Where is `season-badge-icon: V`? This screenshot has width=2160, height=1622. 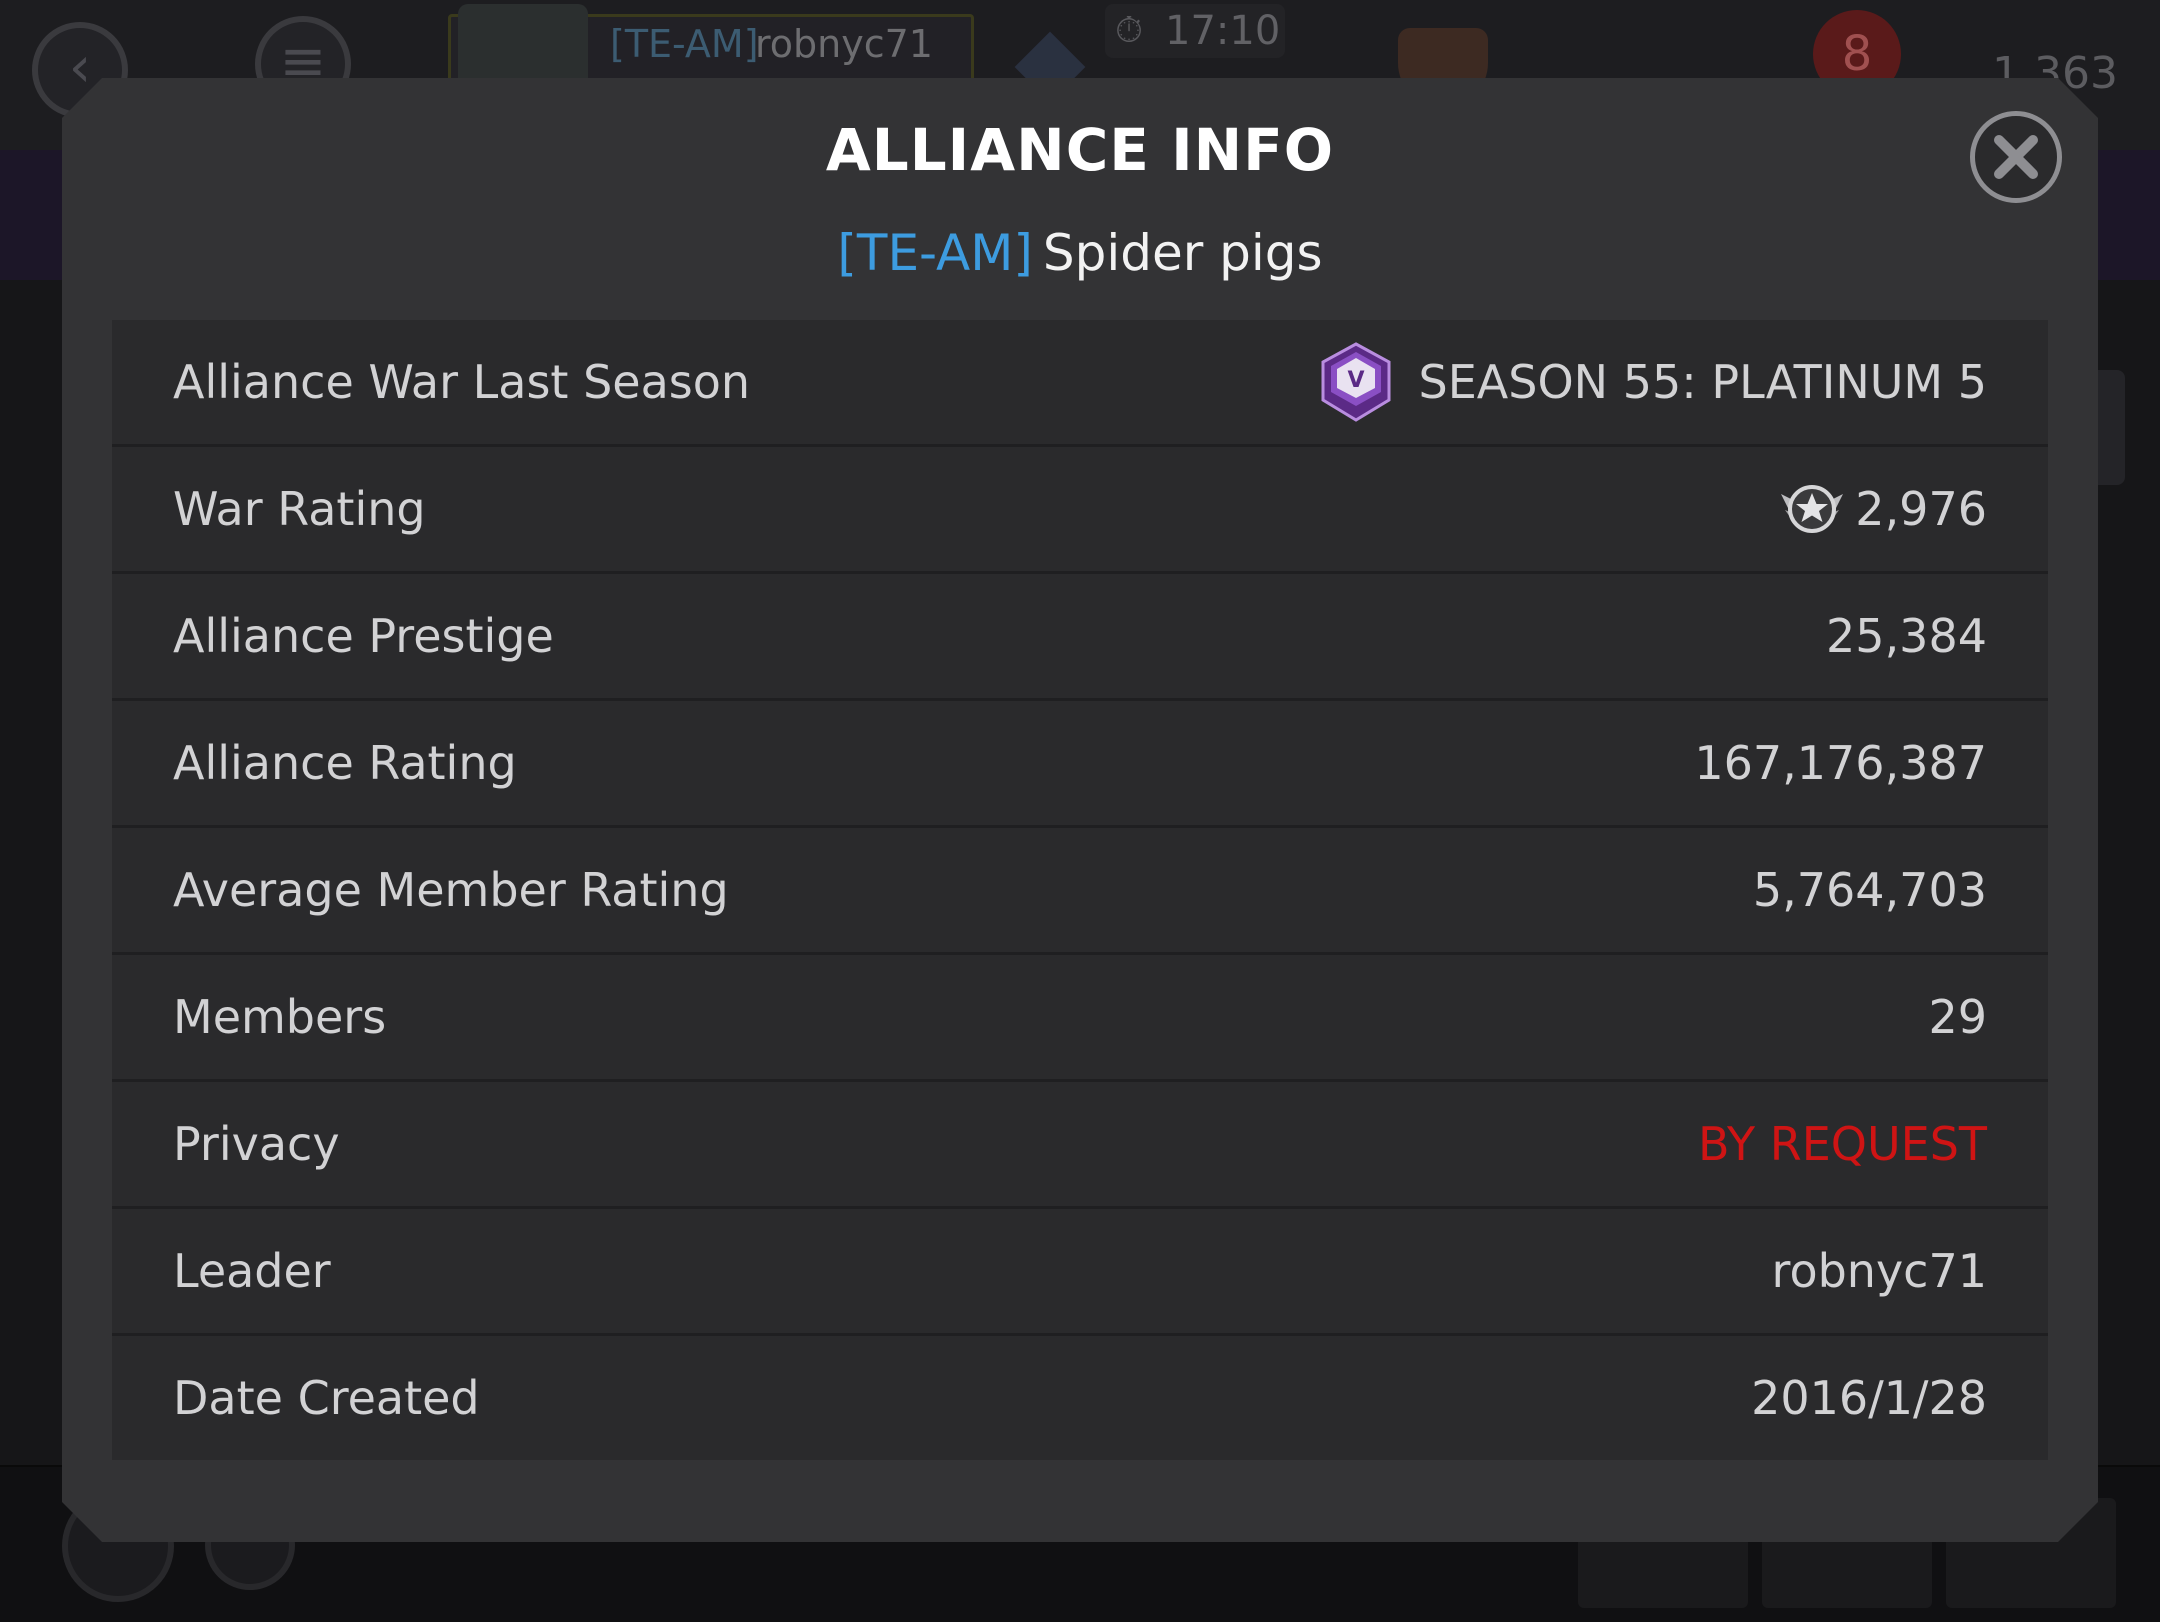
season-badge-icon: V is located at coordinates (1356, 382).